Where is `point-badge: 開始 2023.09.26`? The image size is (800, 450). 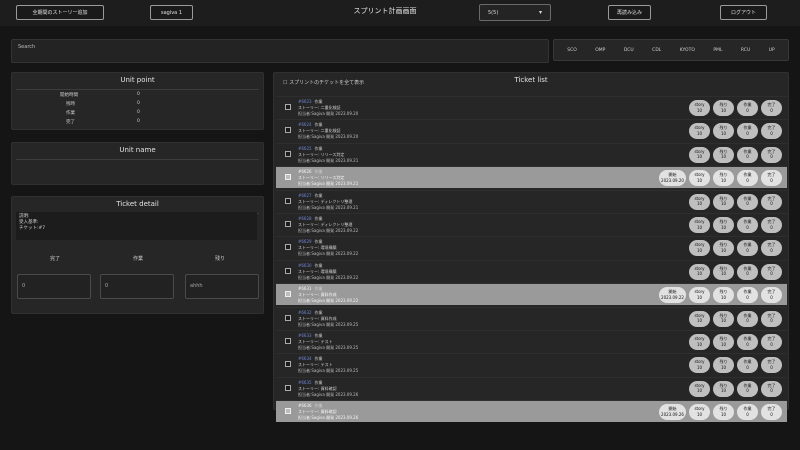
point-badge: 開始 2023.09.26 is located at coordinates (672, 412).